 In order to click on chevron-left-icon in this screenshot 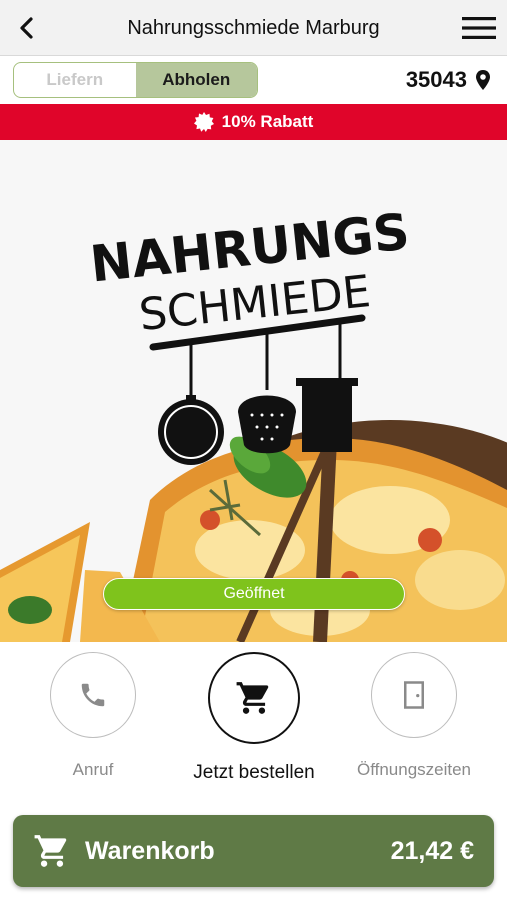, I will do `click(26, 28)`.